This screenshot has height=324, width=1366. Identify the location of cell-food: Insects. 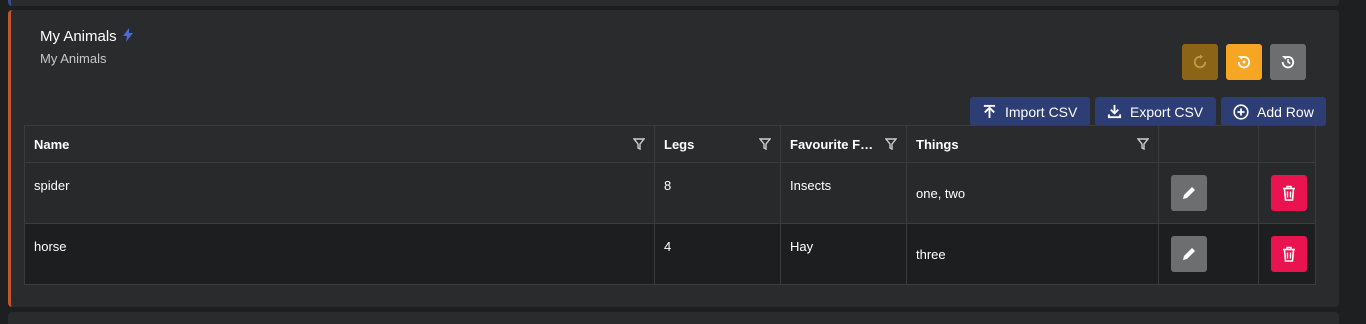
(843, 193).